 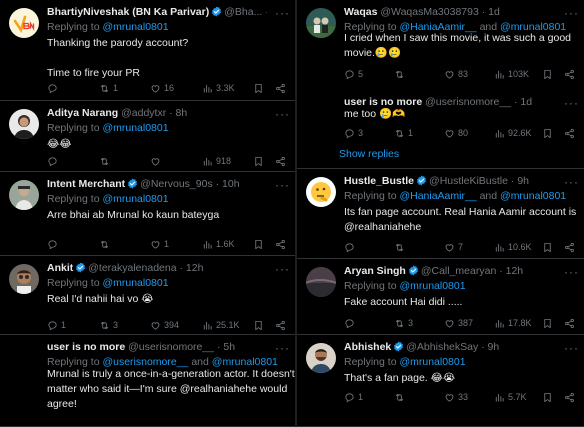 I want to click on like-button: 83, so click(x=456, y=74).